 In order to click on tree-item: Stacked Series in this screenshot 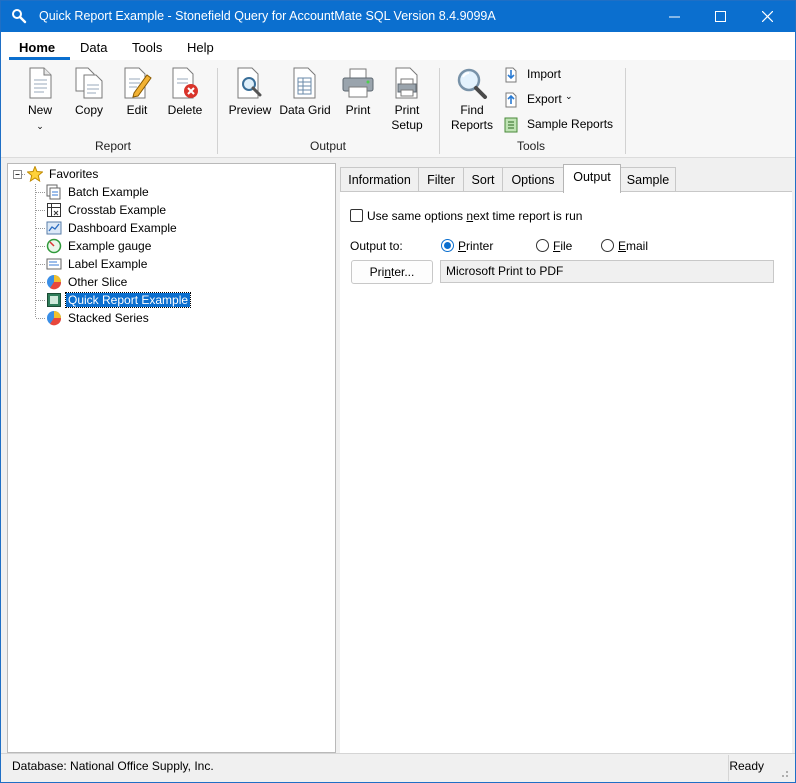, I will do `click(121, 318)`.